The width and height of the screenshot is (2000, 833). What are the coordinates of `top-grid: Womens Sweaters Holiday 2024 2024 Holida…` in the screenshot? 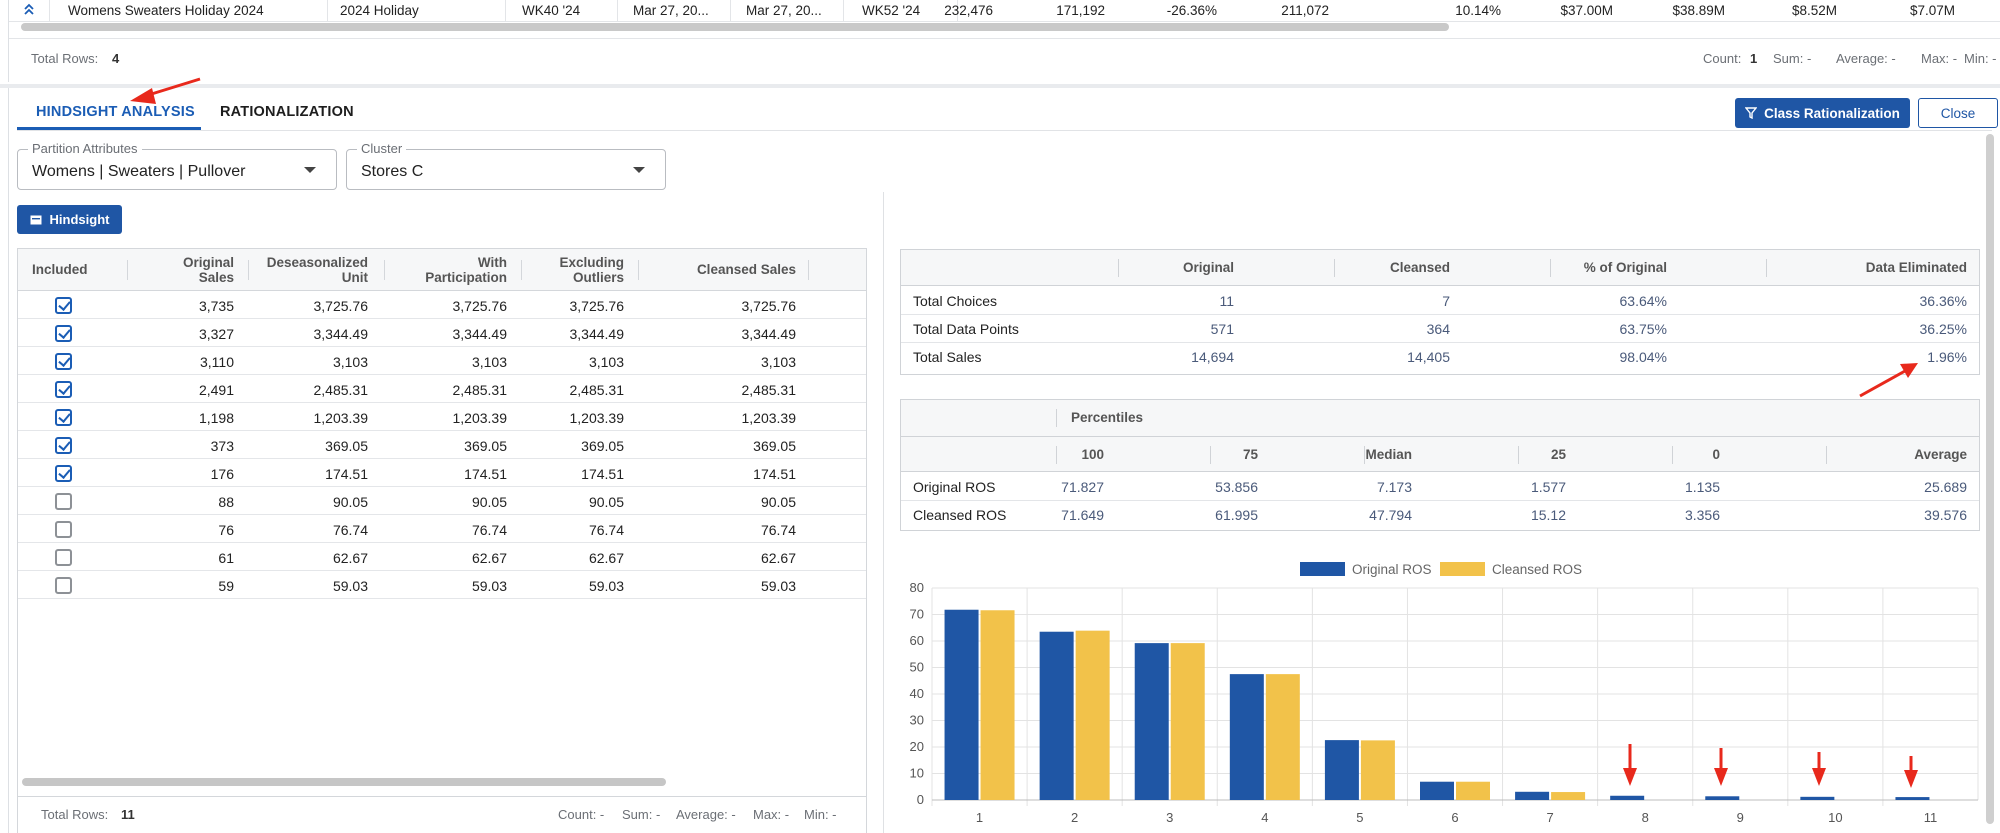 It's located at (1004, 41).